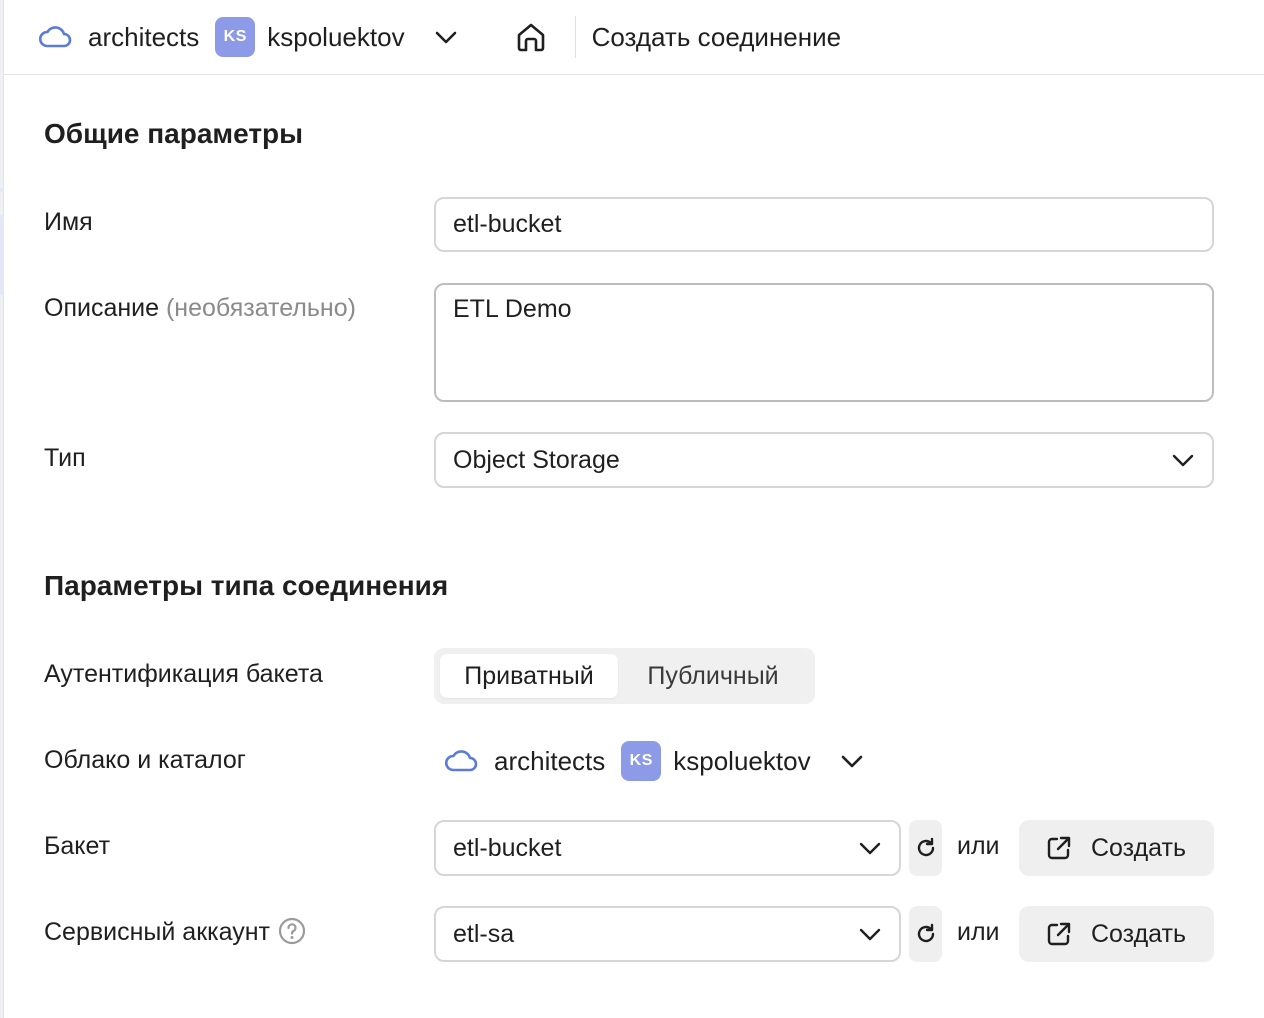 This screenshot has height=1018, width=1264. What do you see at coordinates (575, 37) in the screenshot?
I see `header-divider` at bounding box center [575, 37].